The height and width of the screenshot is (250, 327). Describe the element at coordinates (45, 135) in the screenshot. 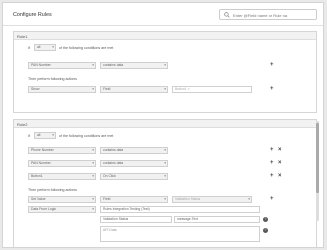

I see `rule2-match-select: all ▾` at that location.